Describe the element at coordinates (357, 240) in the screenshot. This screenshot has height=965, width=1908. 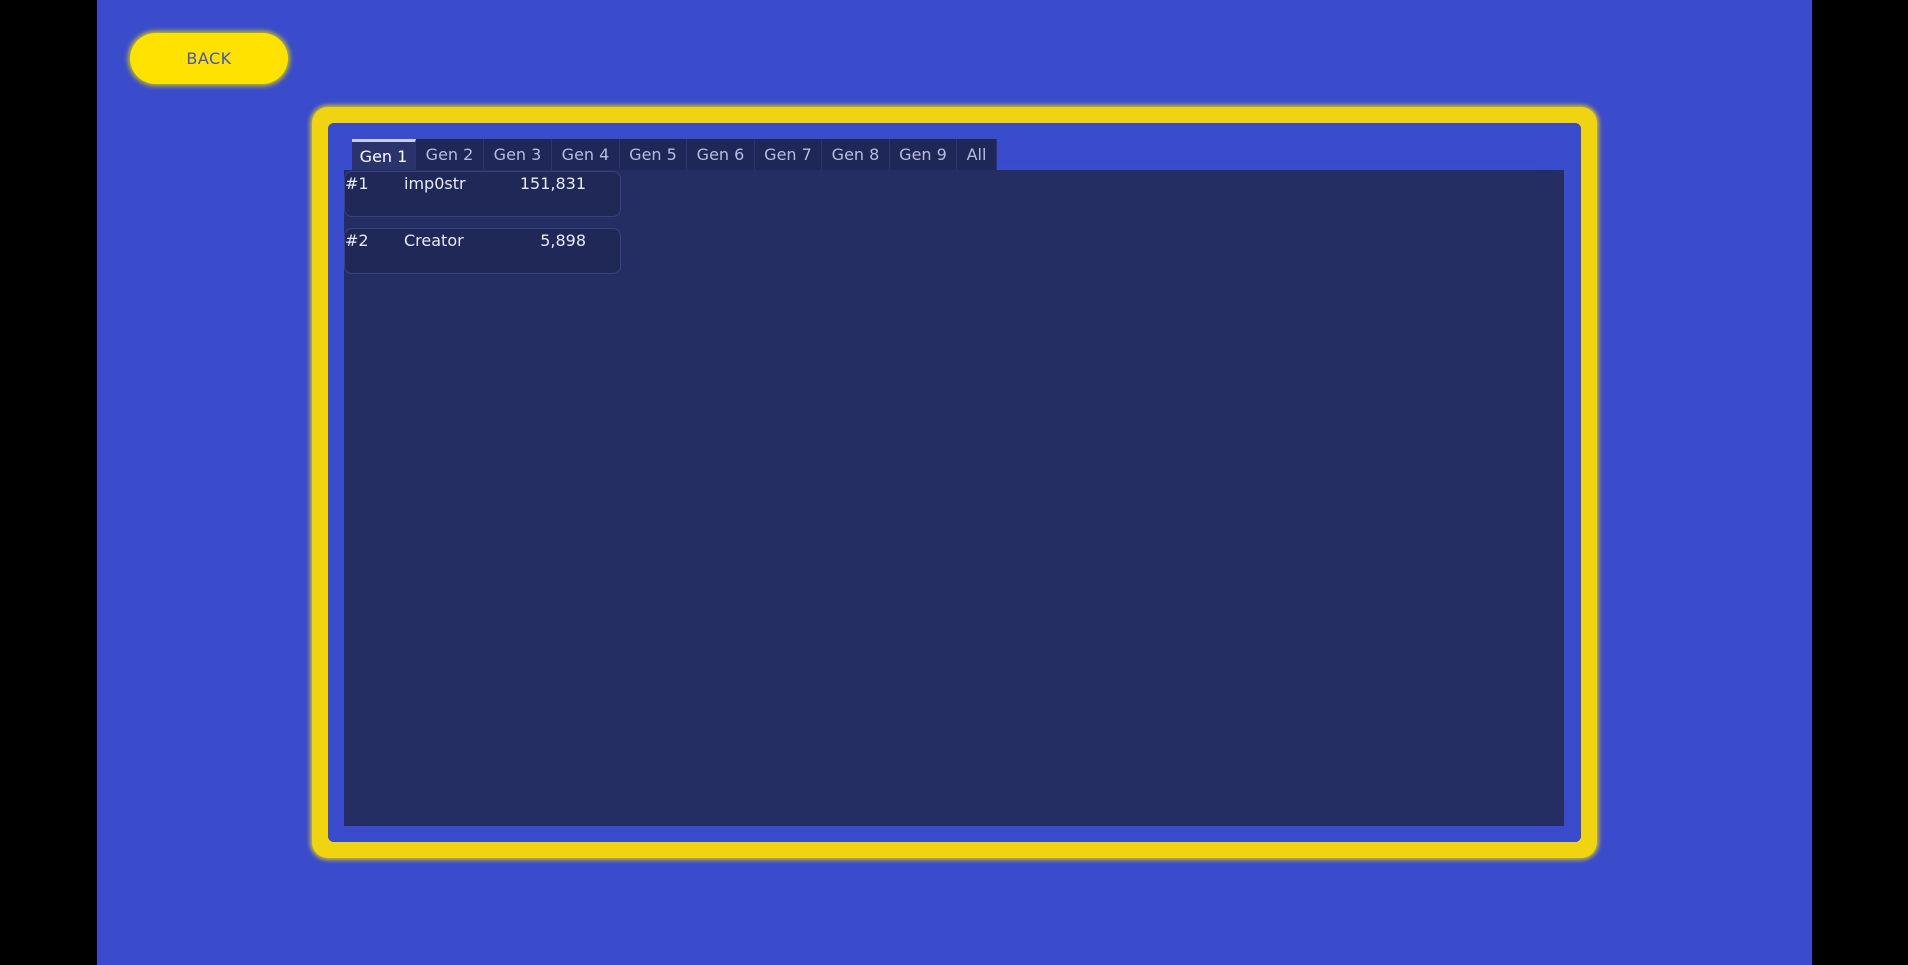
I see `row-rank: #2` at that location.